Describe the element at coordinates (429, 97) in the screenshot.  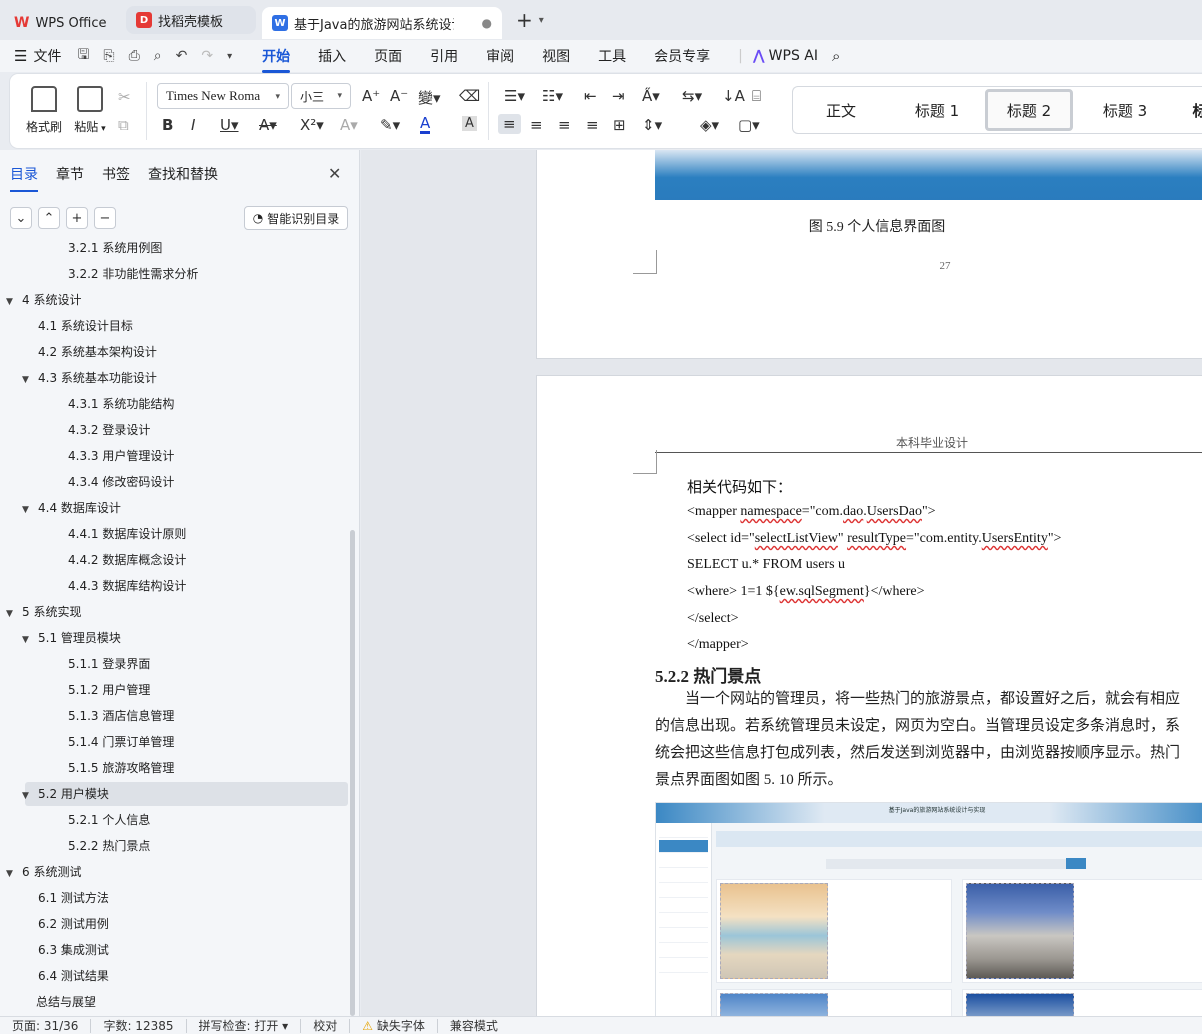
I see `phonetic-guide-icon: 變▾` at that location.